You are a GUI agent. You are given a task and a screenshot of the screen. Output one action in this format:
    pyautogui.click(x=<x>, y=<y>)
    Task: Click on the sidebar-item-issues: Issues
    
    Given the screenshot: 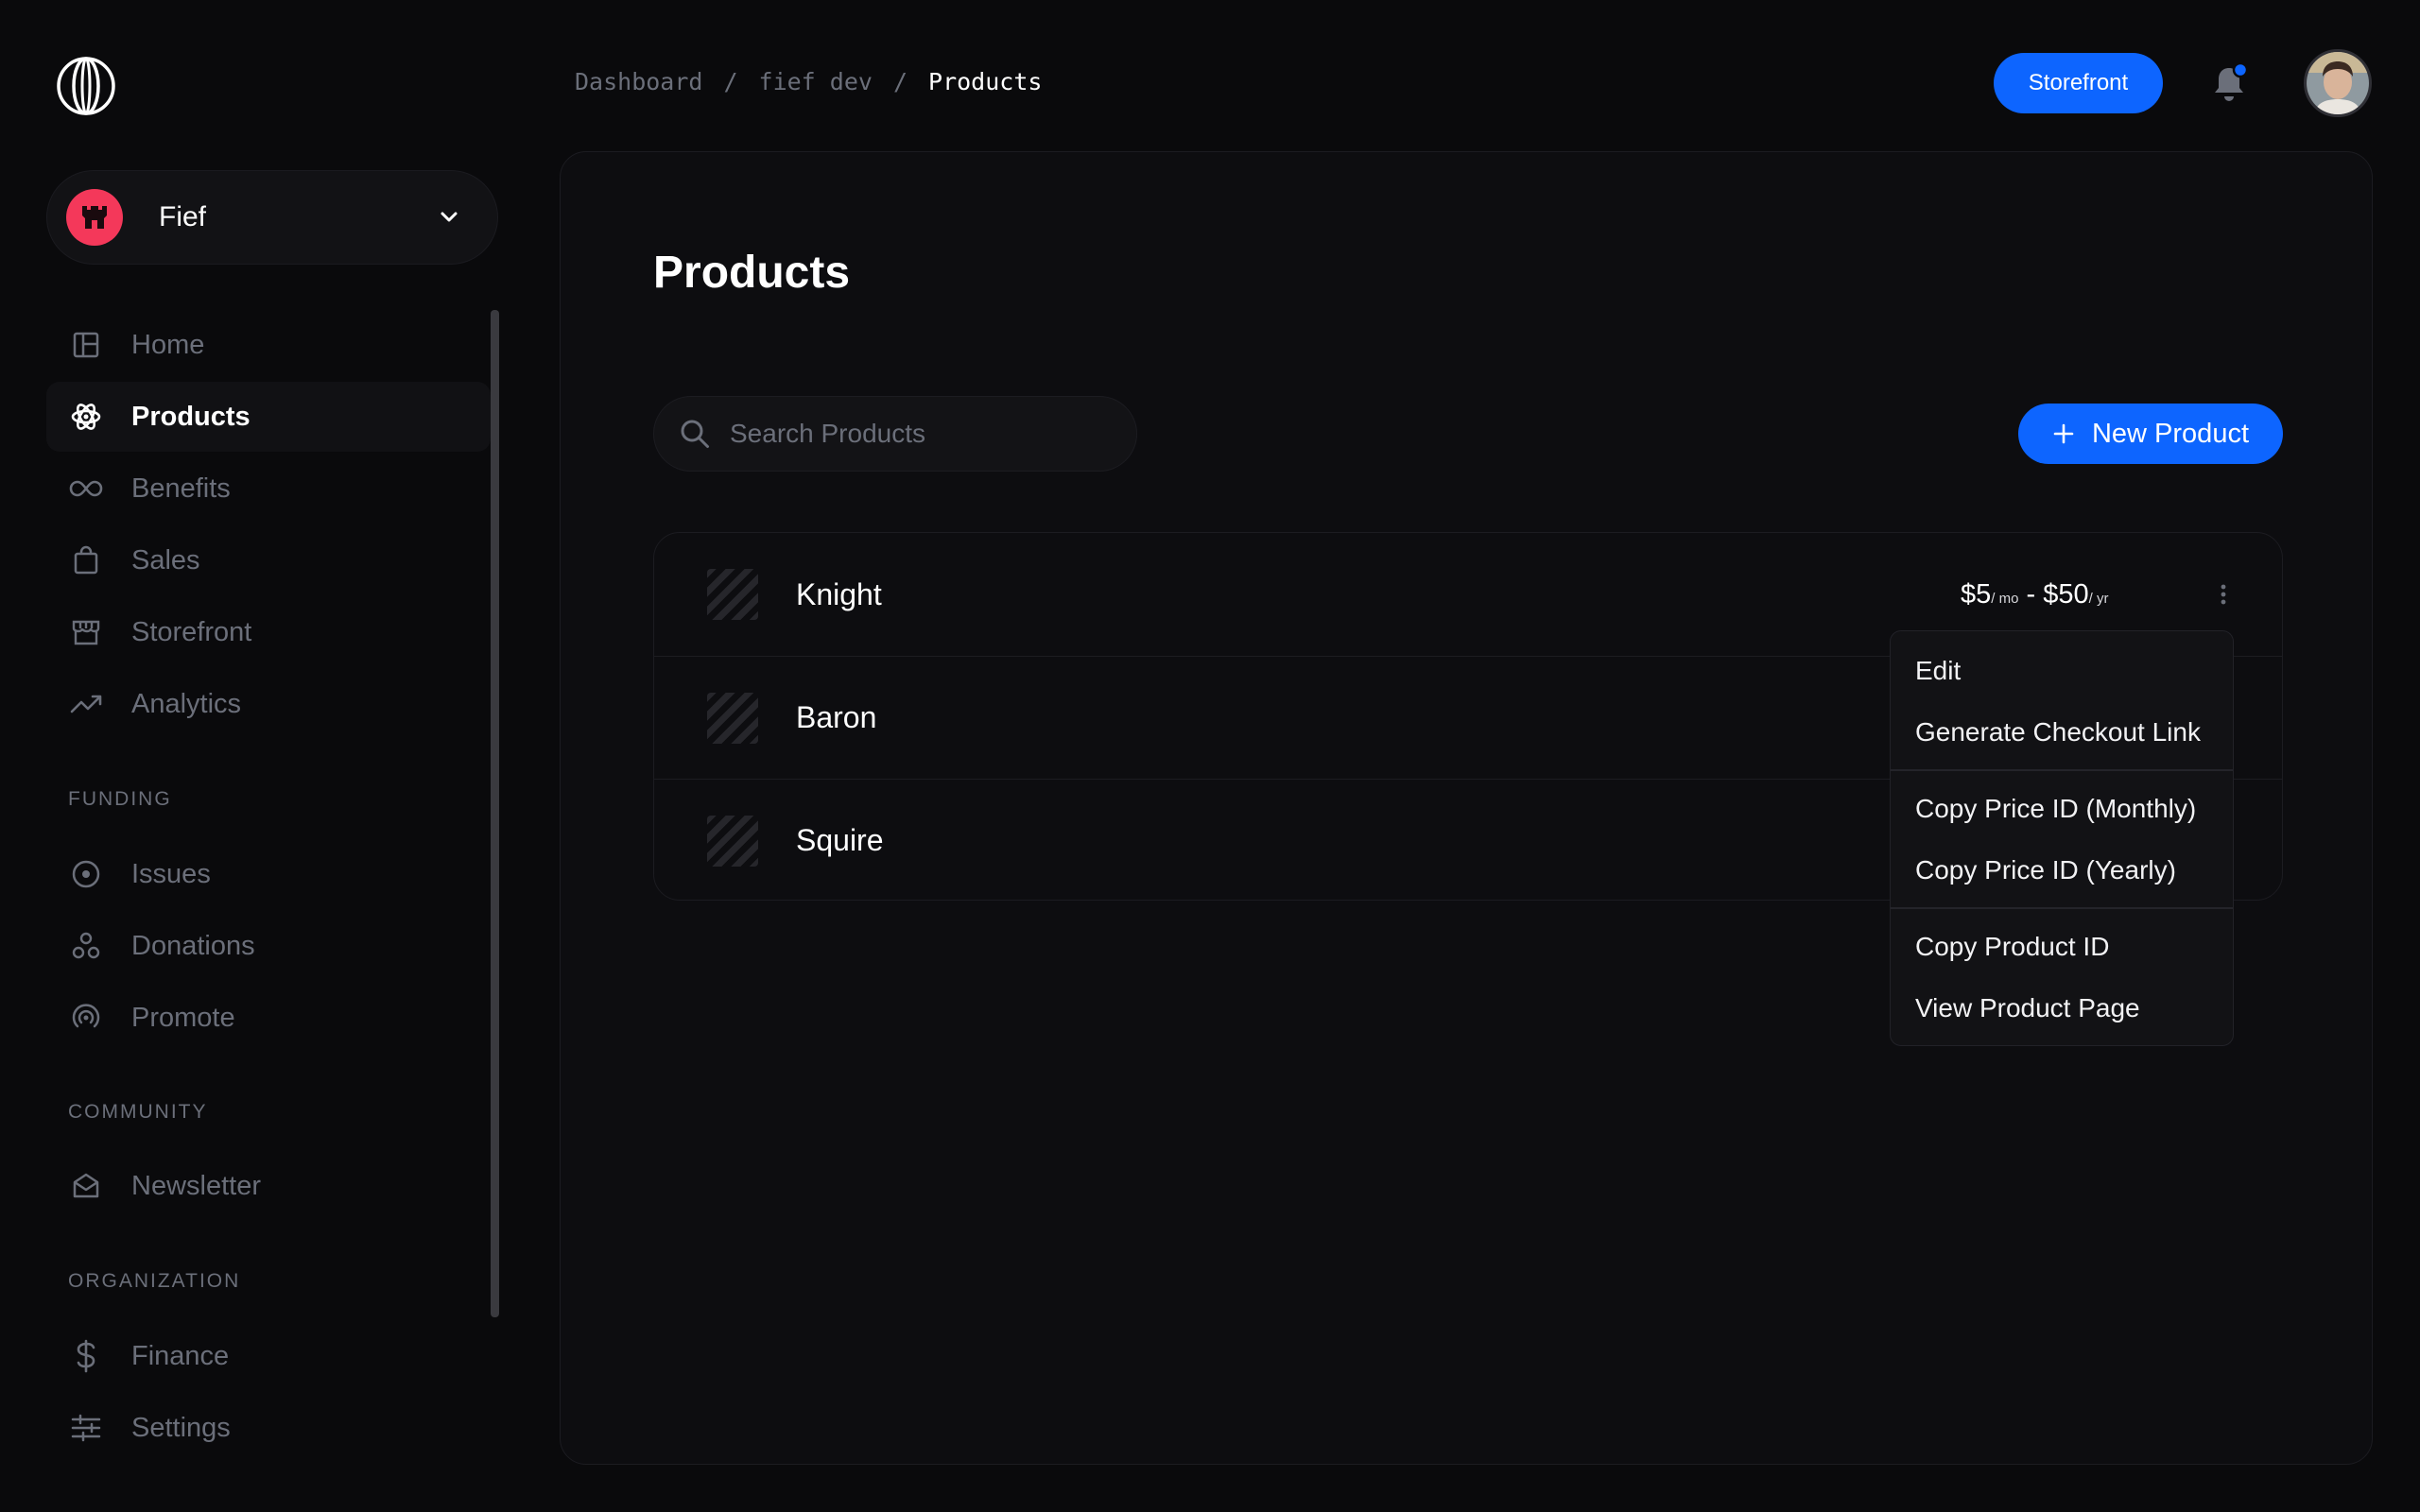 What is the action you would take?
    pyautogui.click(x=268, y=874)
    